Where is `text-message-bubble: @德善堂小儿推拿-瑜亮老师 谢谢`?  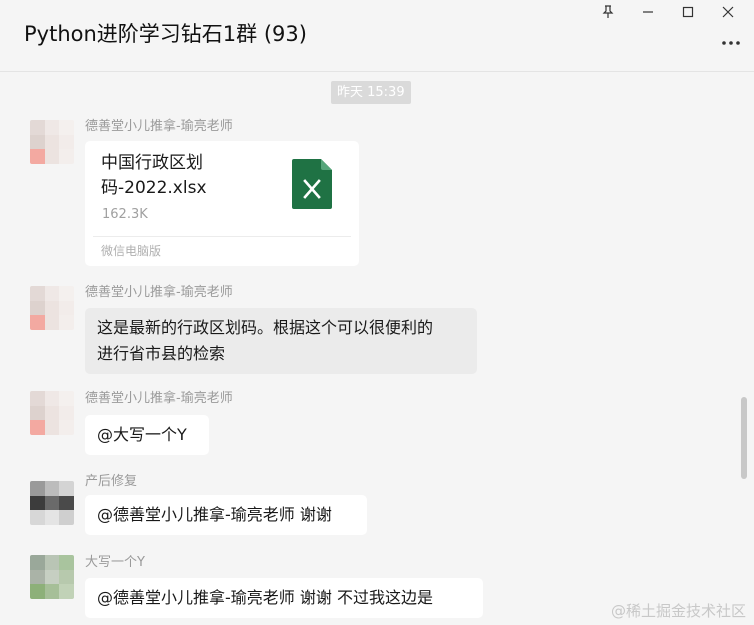 text-message-bubble: @德善堂小儿推拿-瑜亮老师 谢谢 is located at coordinates (226, 515).